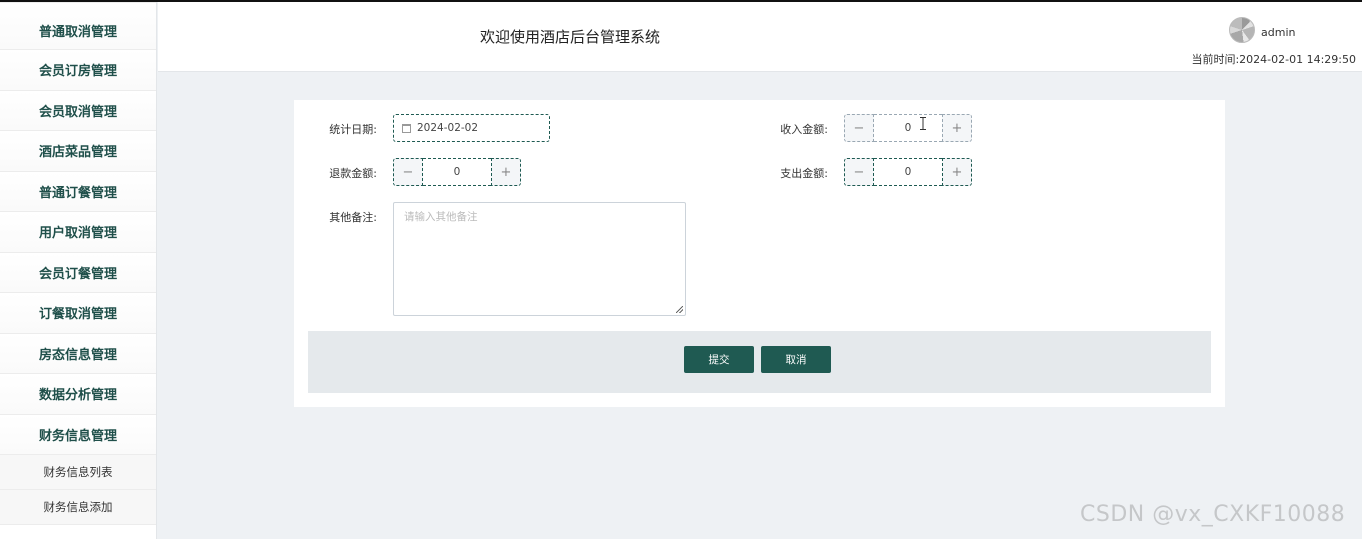 The image size is (1362, 539). What do you see at coordinates (406, 128) in the screenshot?
I see `calendar-icon` at bounding box center [406, 128].